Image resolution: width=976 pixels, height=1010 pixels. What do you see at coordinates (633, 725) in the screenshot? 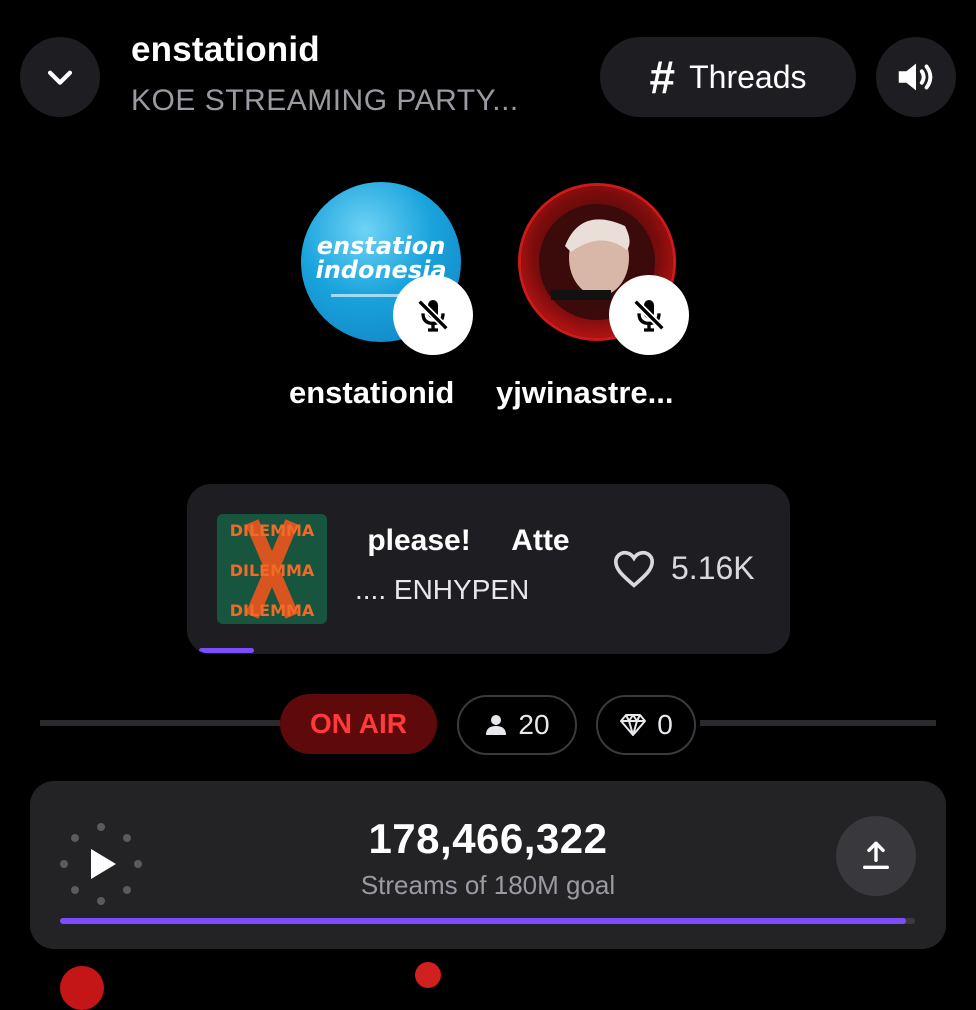
I see `diamond-icon` at bounding box center [633, 725].